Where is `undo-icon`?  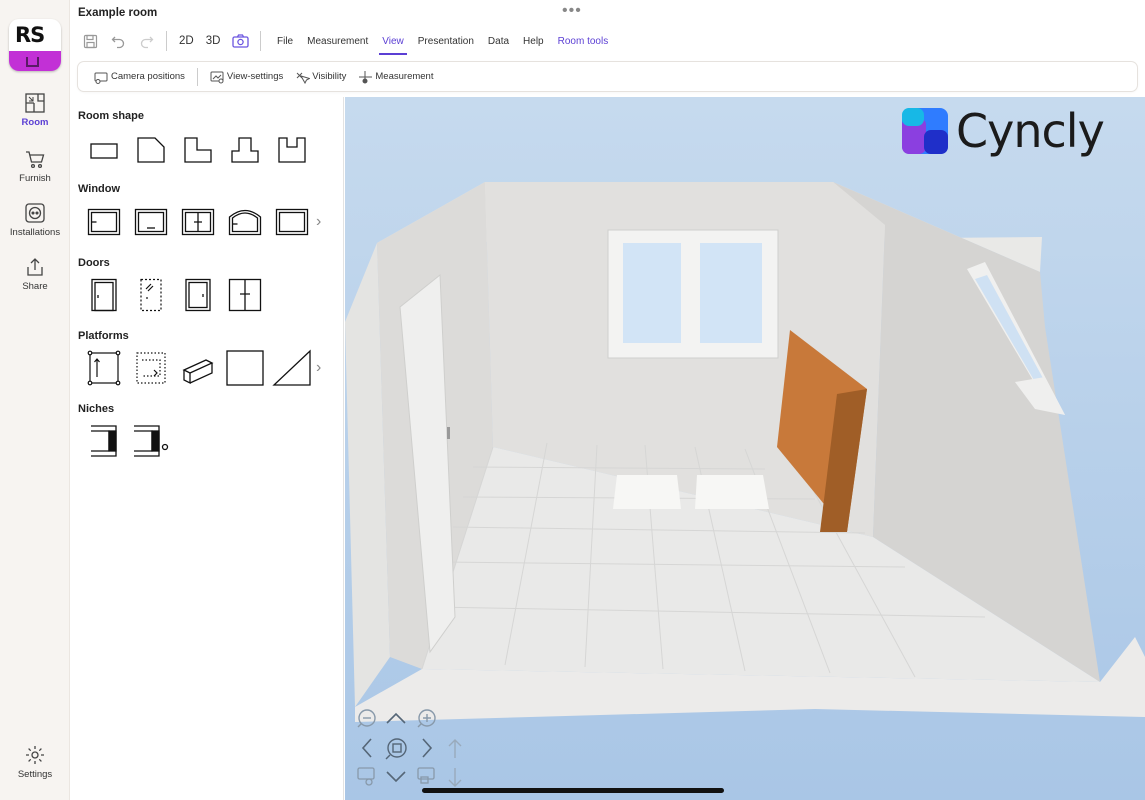 undo-icon is located at coordinates (117, 42).